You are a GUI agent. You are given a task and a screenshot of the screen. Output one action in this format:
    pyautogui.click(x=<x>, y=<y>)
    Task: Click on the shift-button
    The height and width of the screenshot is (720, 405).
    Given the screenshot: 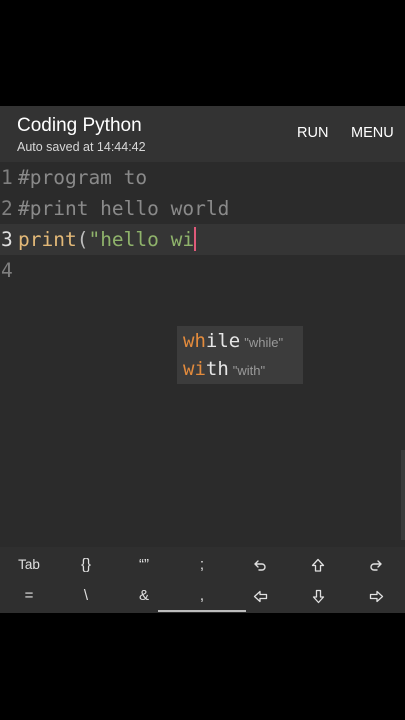 What is the action you would take?
    pyautogui.click(x=318, y=564)
    